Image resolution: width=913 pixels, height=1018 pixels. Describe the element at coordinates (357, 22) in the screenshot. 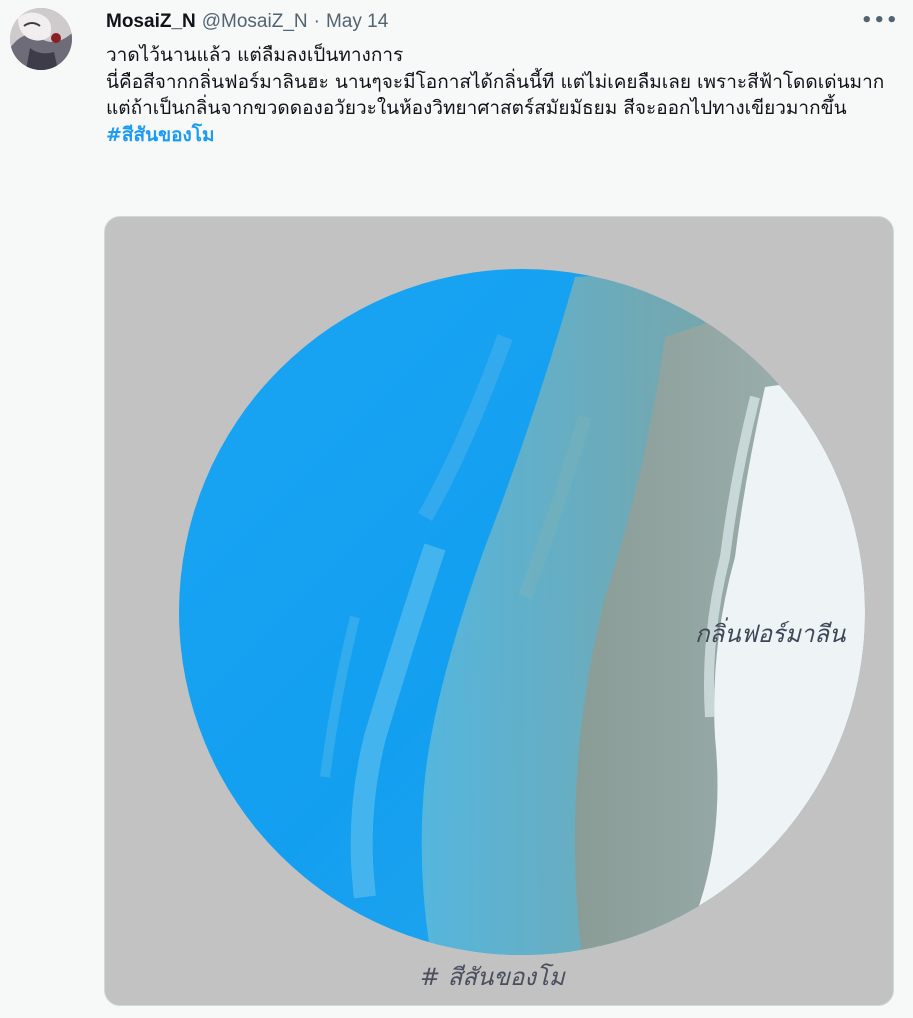

I see `tweet-date: May 14` at that location.